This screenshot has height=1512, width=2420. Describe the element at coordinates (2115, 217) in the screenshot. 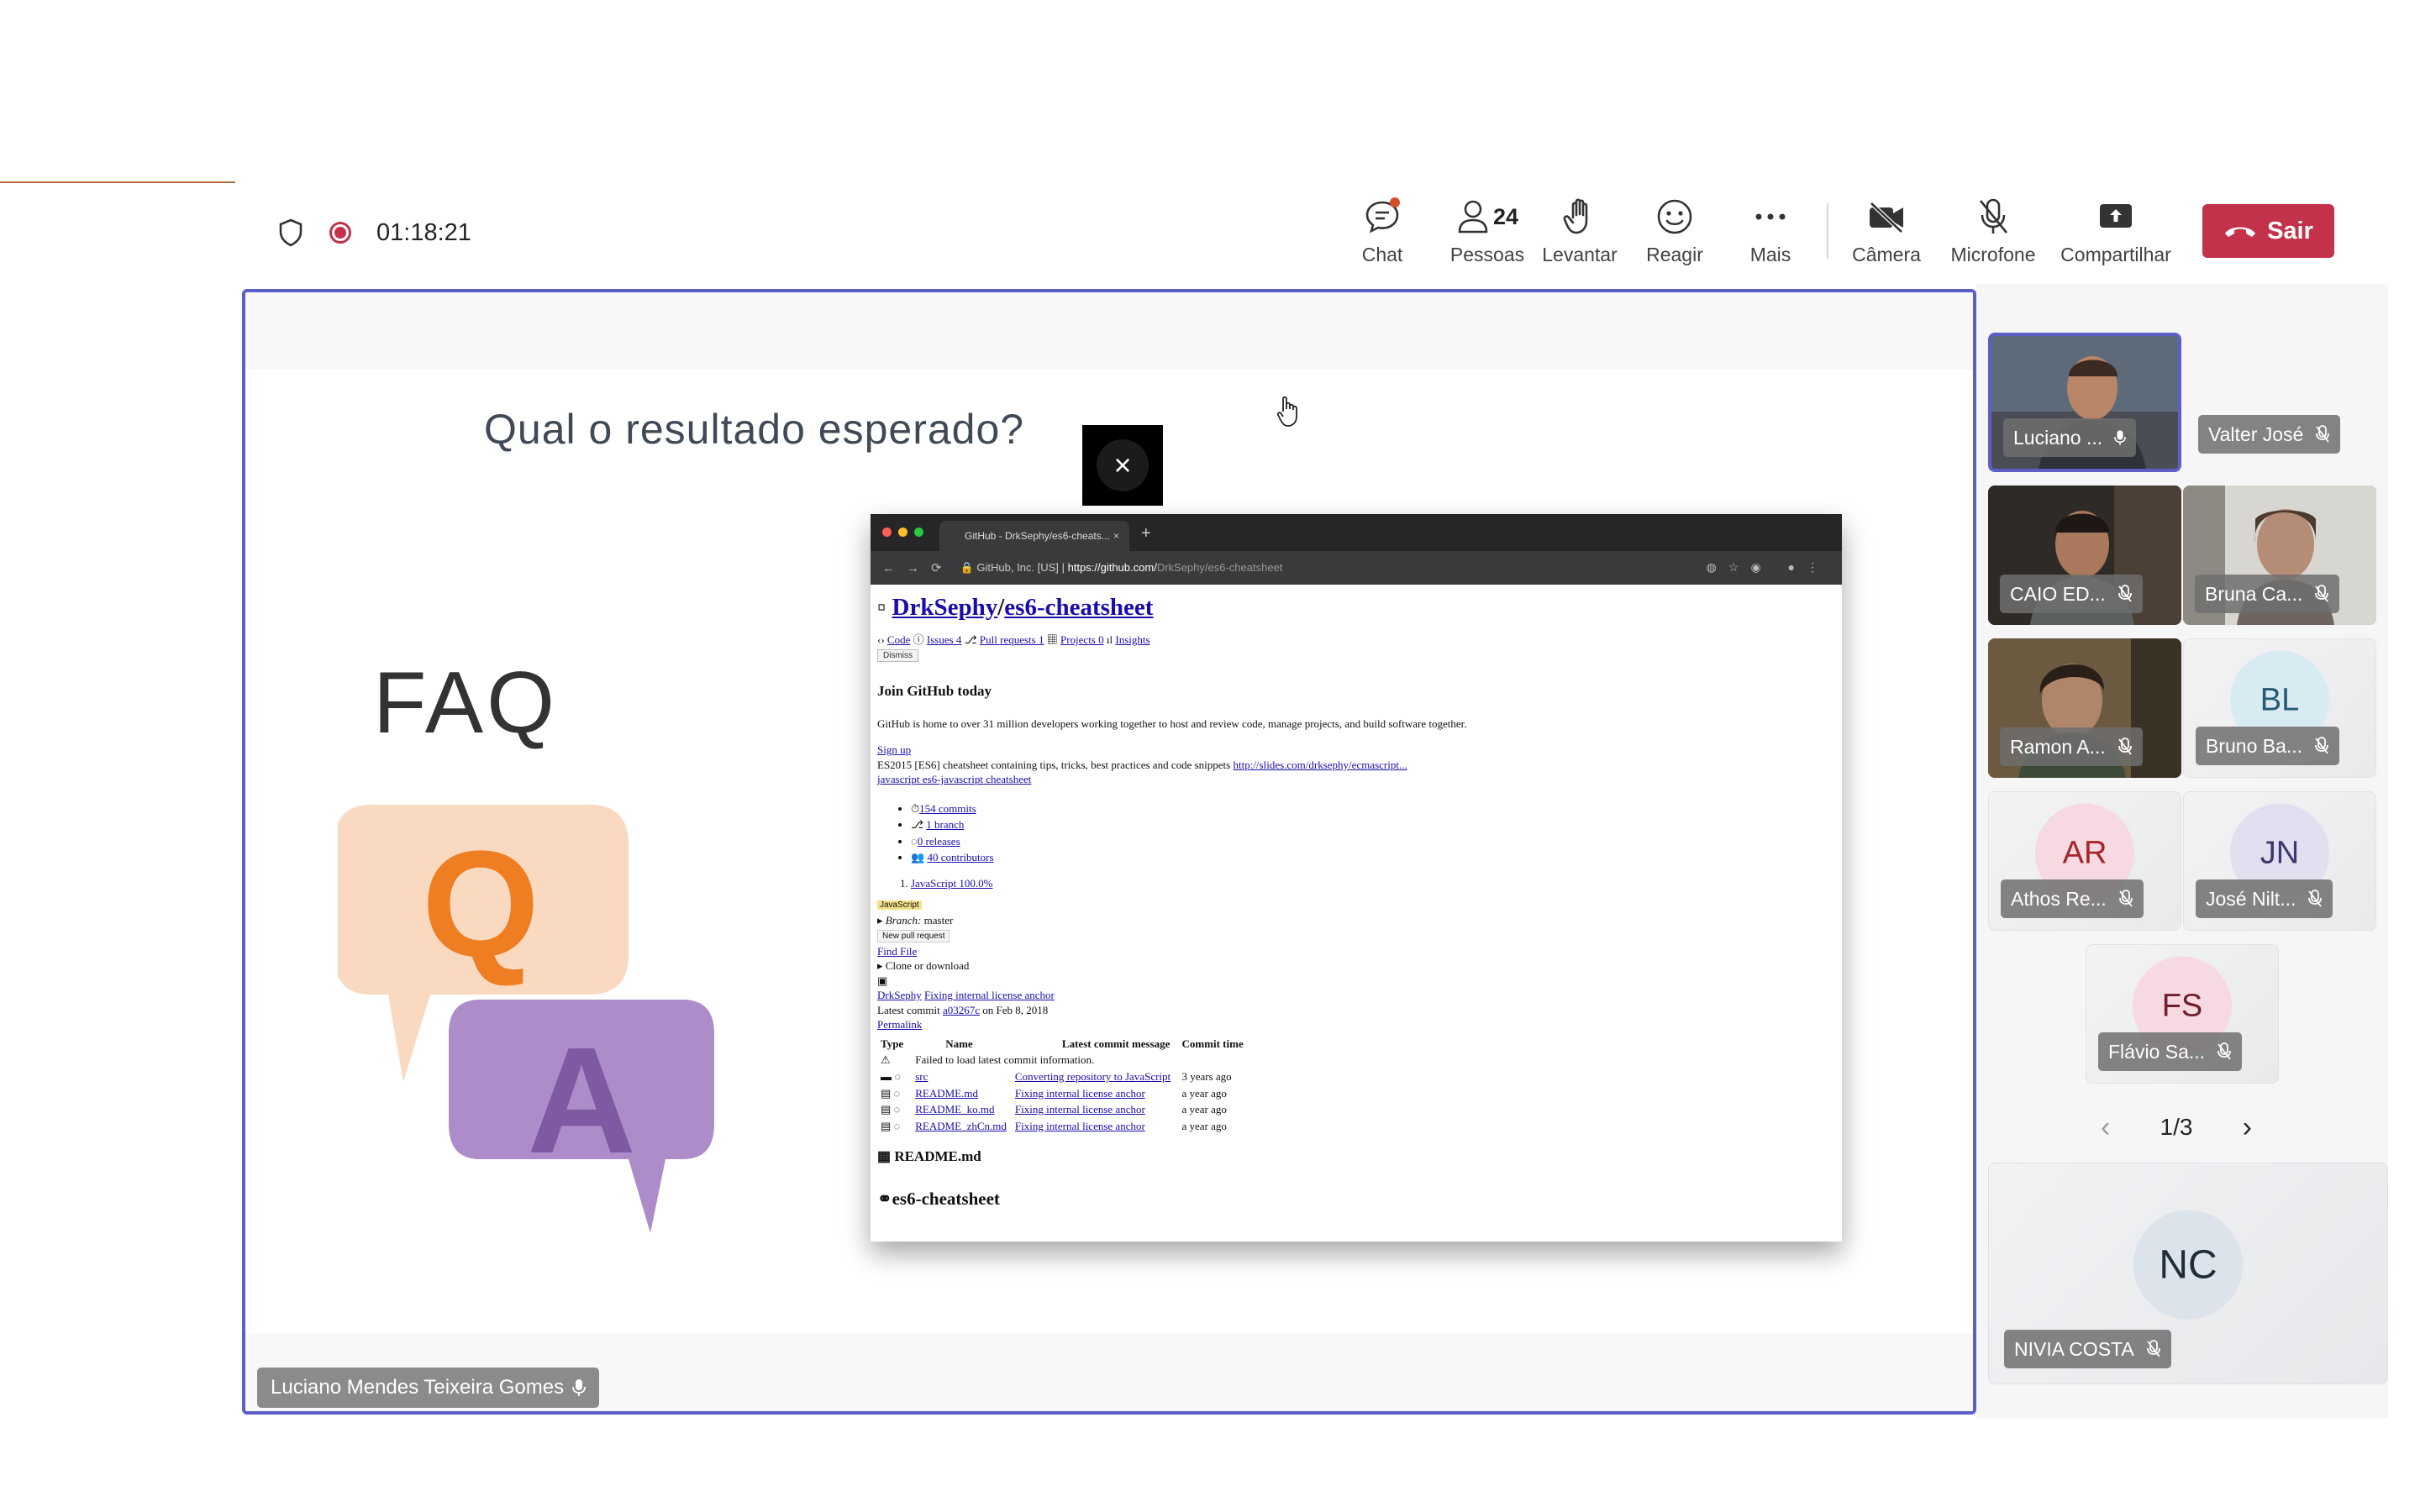

I see `share-screen-icon` at that location.